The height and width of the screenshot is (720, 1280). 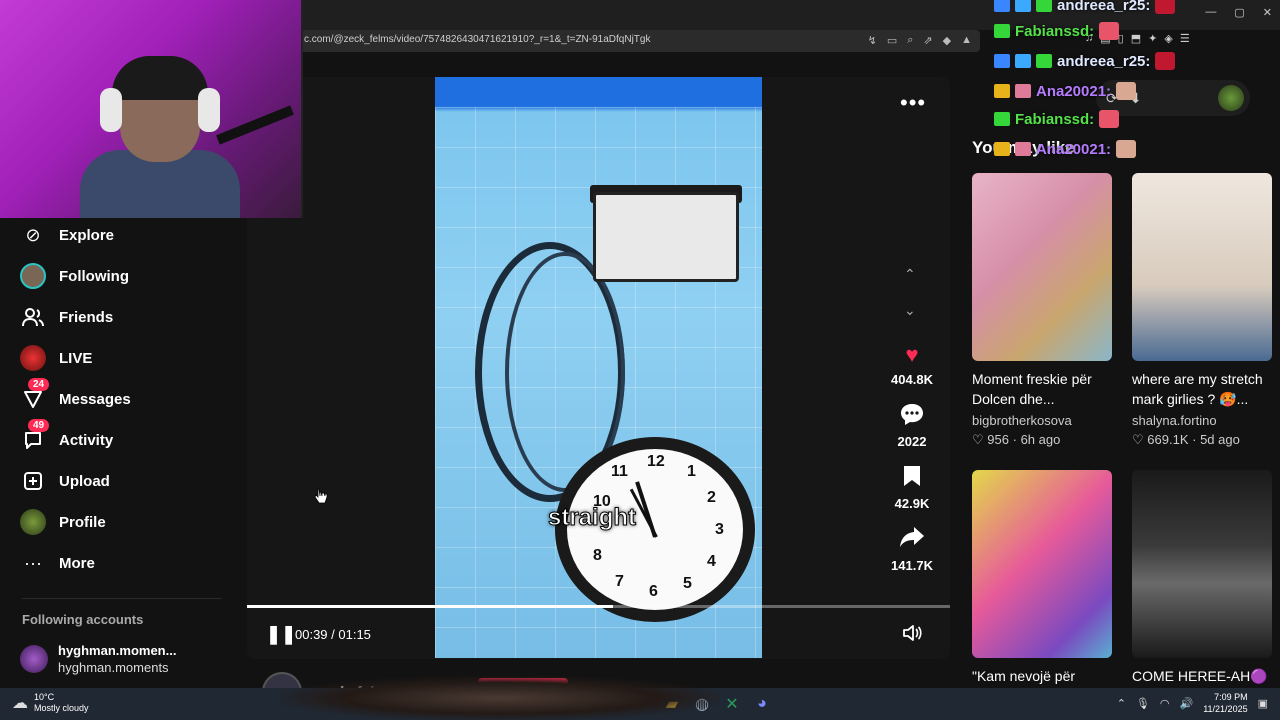 What do you see at coordinates (910, 40) in the screenshot?
I see `zoom-icon: ⌕` at bounding box center [910, 40].